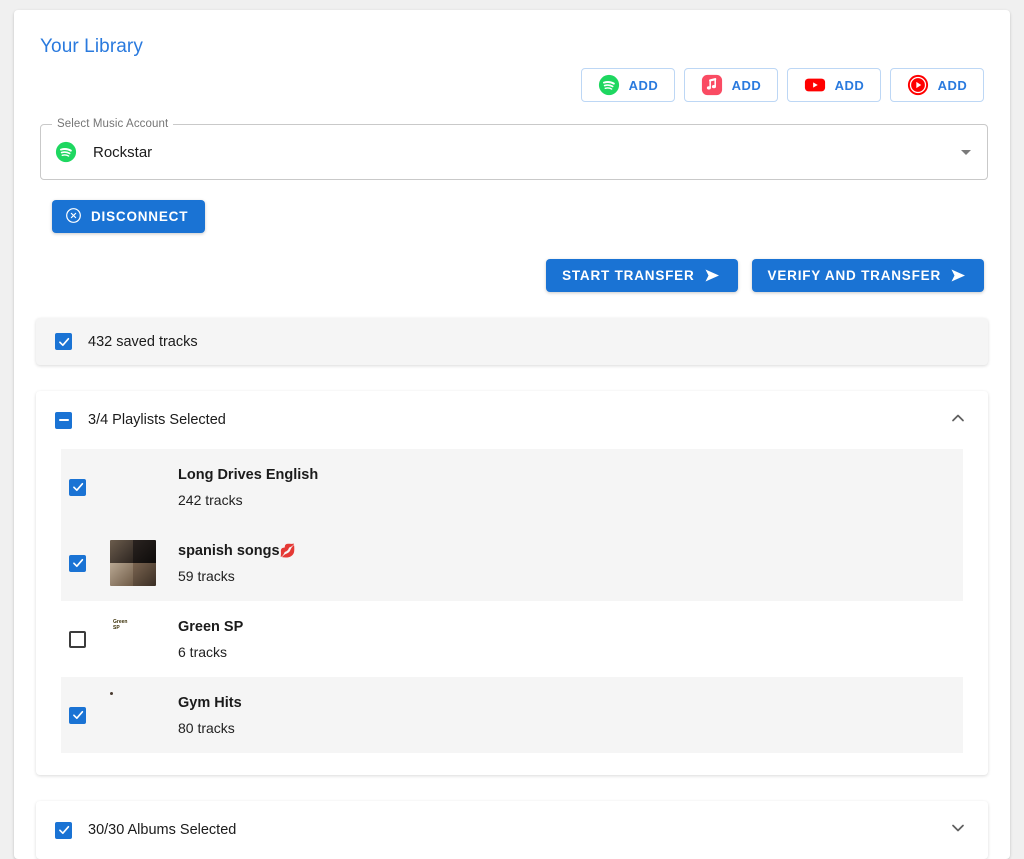 Image resolution: width=1024 pixels, height=859 pixels. I want to click on account-select-value-group: Rockstar, so click(103, 152).